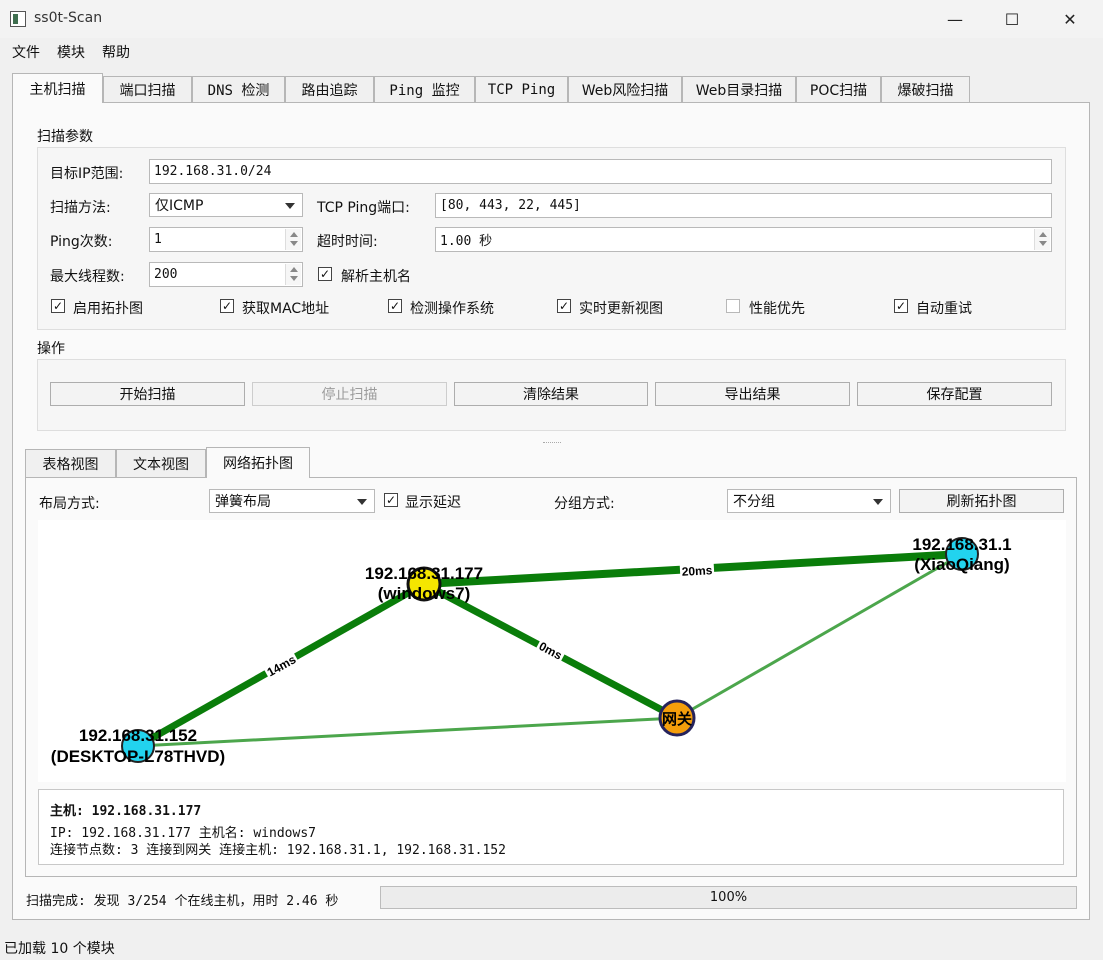 Image resolution: width=1103 pixels, height=960 pixels. What do you see at coordinates (901, 306) in the screenshot?
I see `auto-retry-checkbox: ✓` at bounding box center [901, 306].